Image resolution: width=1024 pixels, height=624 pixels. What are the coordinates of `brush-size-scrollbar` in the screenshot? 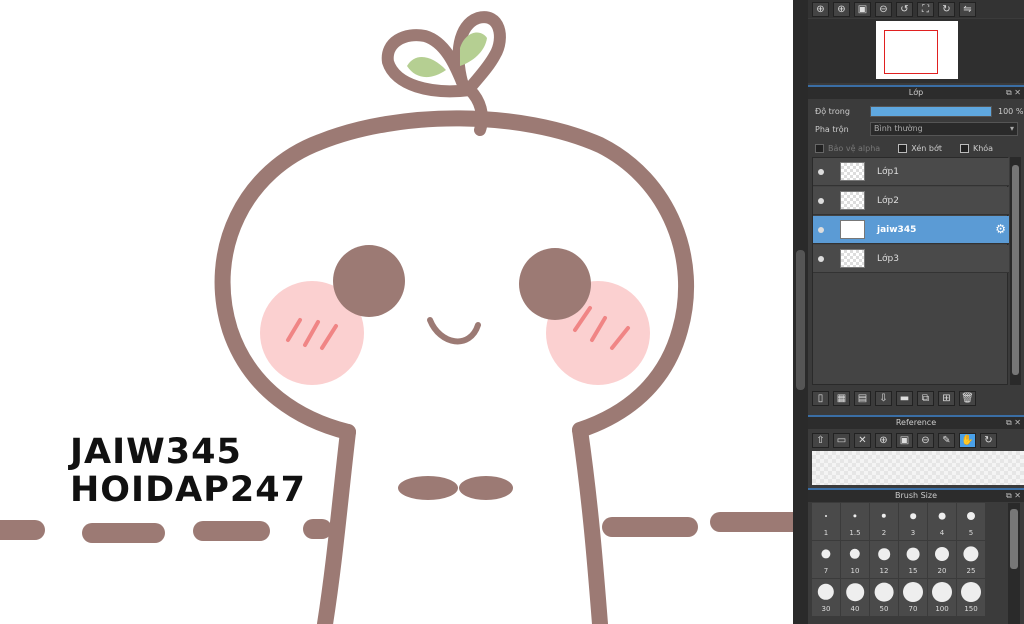 It's located at (1014, 563).